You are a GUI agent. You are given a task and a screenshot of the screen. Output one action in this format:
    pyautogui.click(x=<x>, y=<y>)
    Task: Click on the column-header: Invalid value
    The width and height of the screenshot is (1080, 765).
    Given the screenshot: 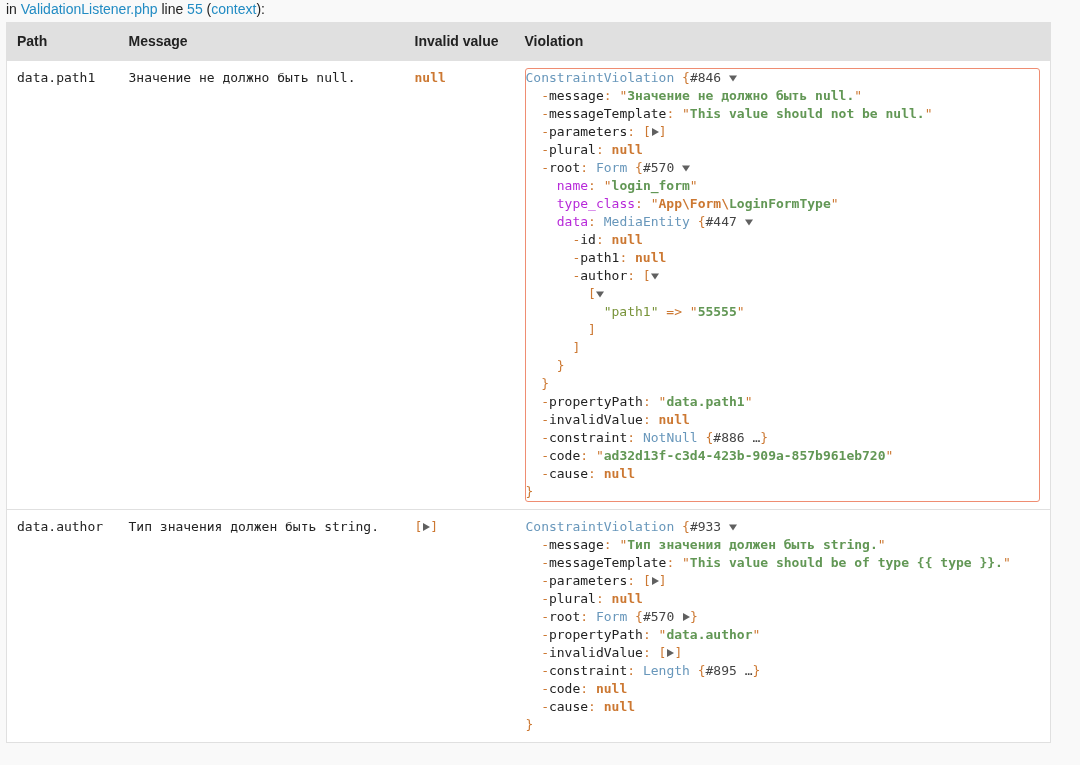 What is the action you would take?
    pyautogui.click(x=459, y=41)
    